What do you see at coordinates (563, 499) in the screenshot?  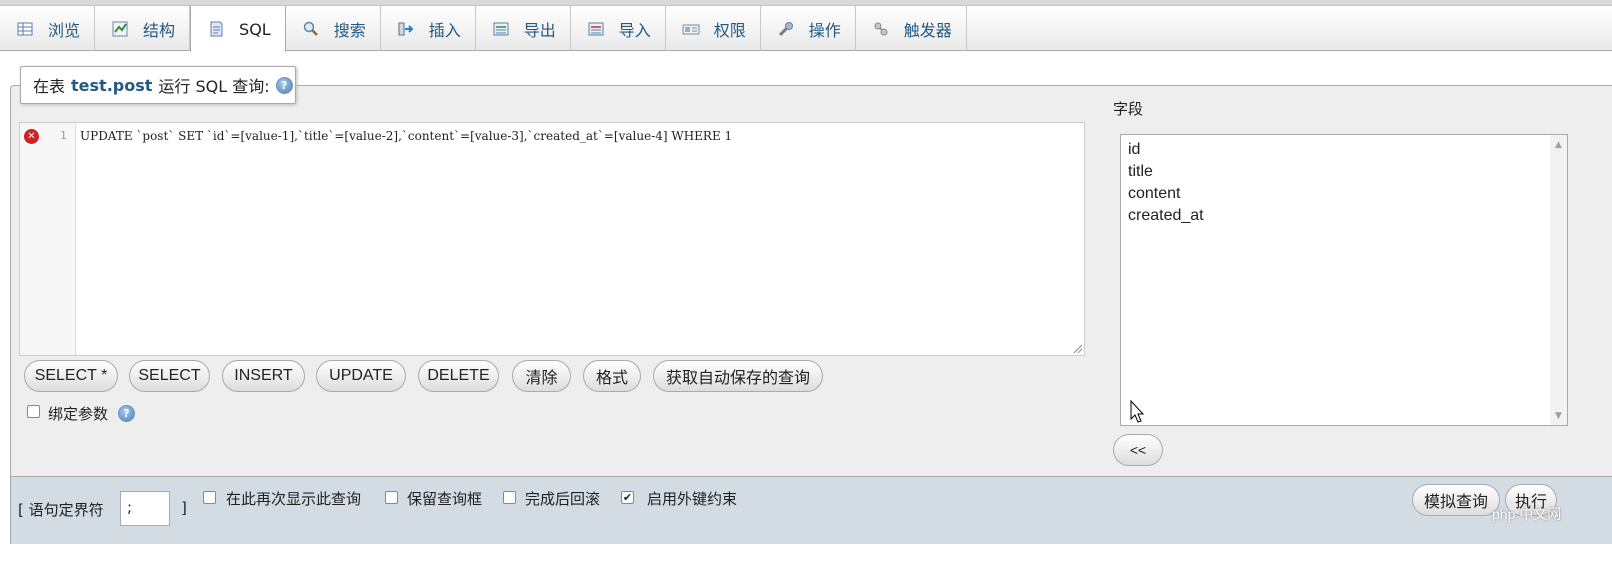 I see `rollback-label: 完成后回滚` at bounding box center [563, 499].